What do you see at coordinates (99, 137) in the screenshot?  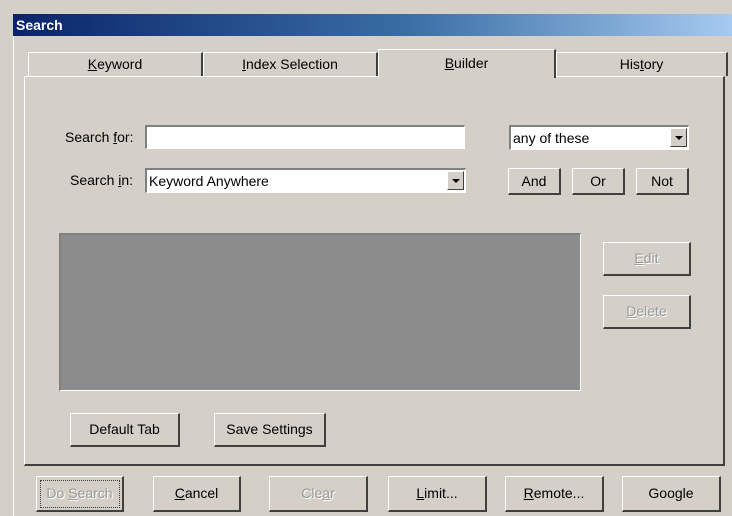 I see `search-for-label: Search for:` at bounding box center [99, 137].